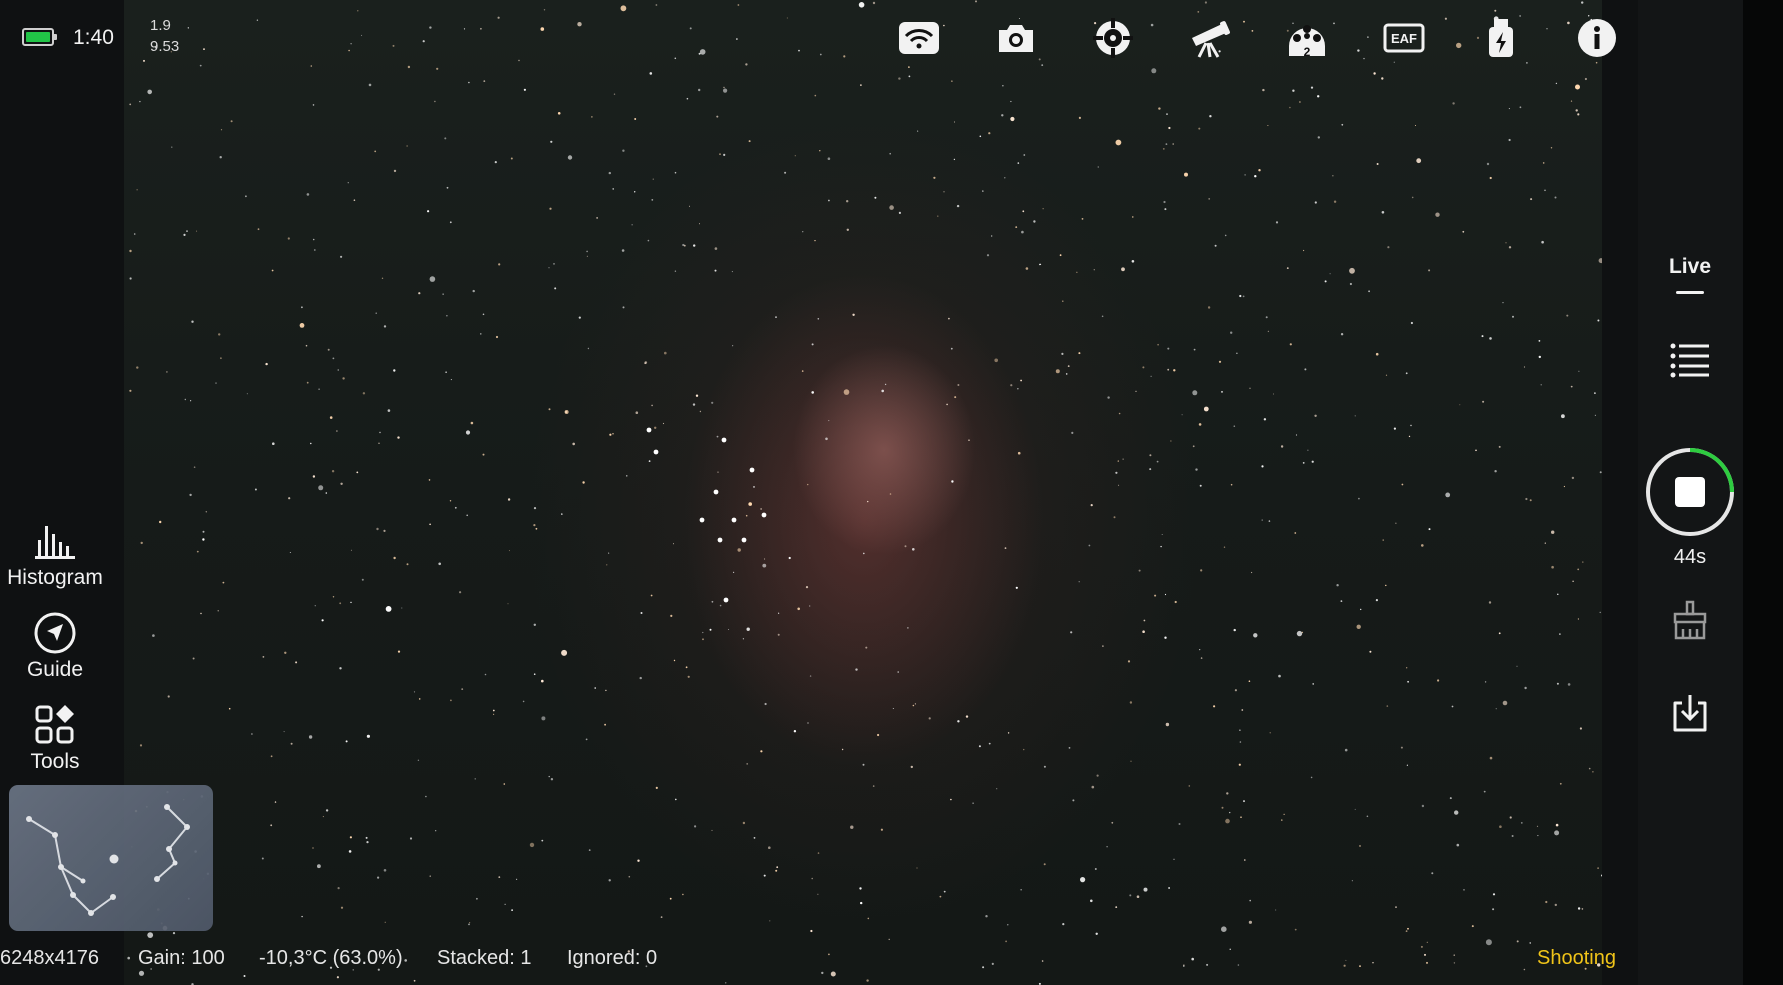 The width and height of the screenshot is (1783, 985). I want to click on eaf-focuser-icon: EAF, so click(1404, 38).